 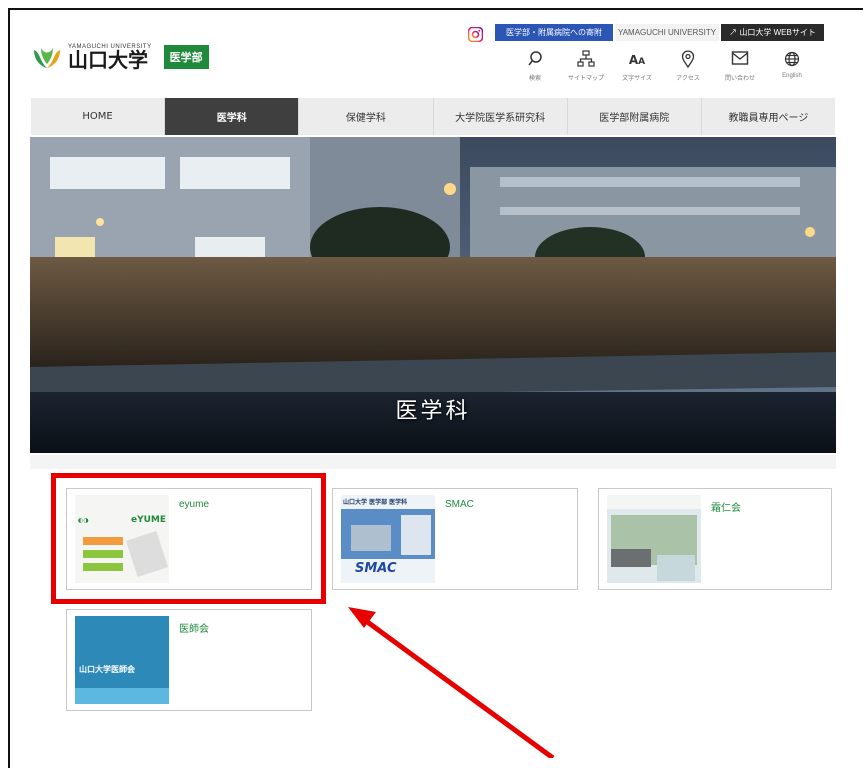 What do you see at coordinates (554, 32) in the screenshot?
I see `donate-button: 医学部・附属病院への寄附` at bounding box center [554, 32].